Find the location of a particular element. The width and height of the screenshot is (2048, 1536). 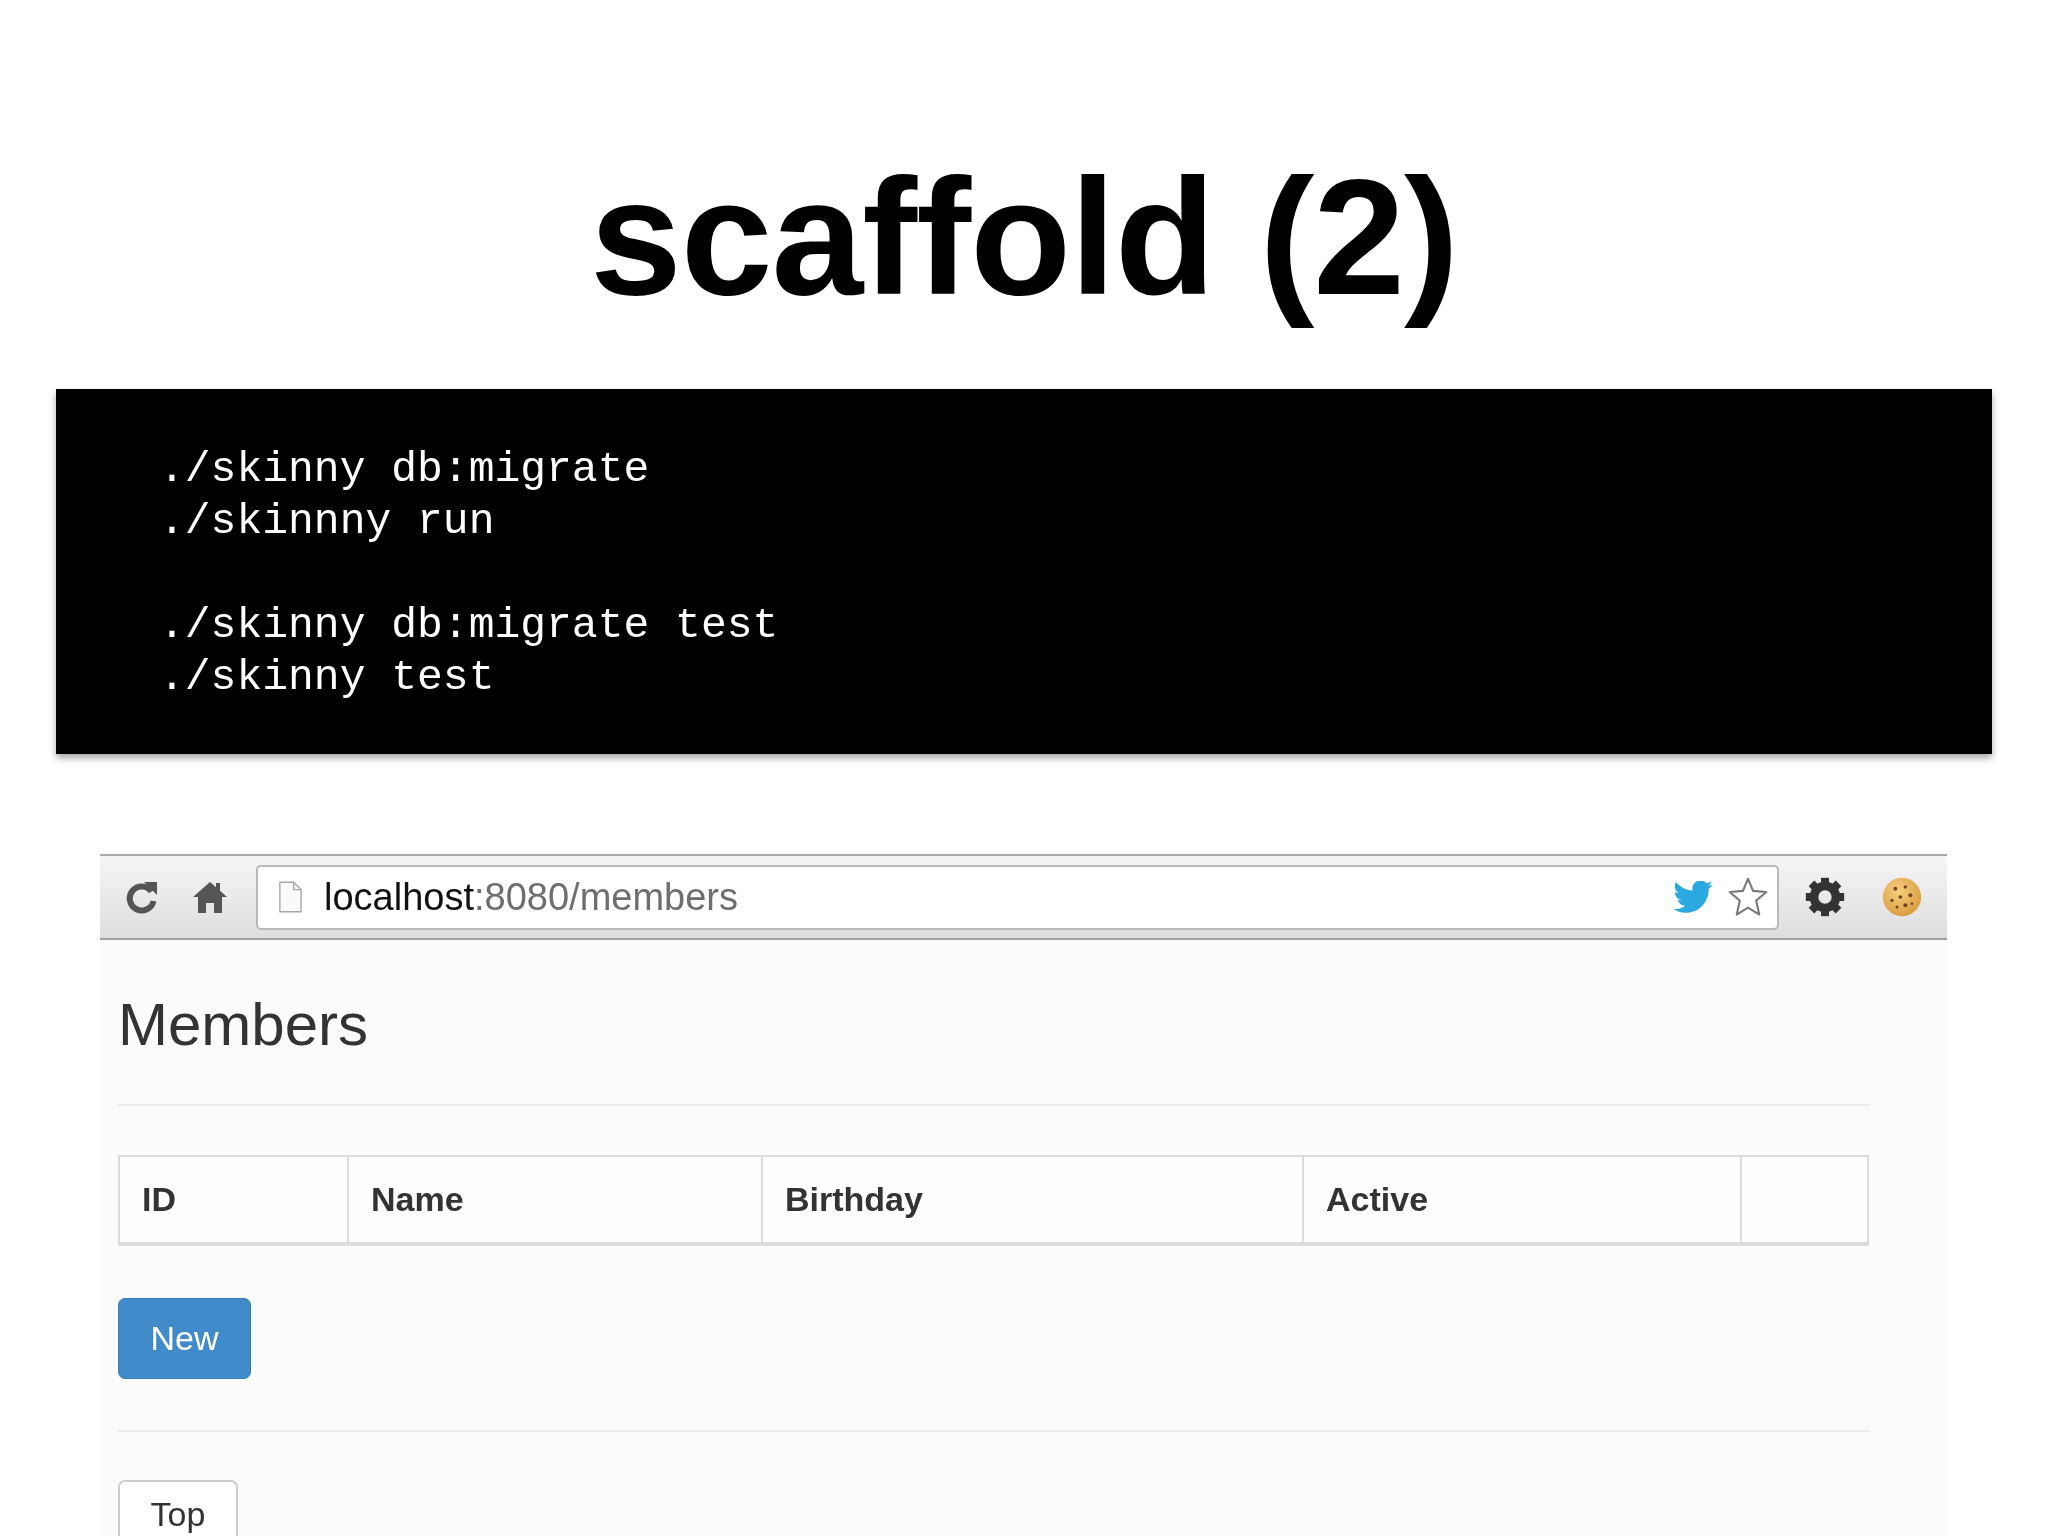

code-line: ./skinny test is located at coordinates (327, 678).